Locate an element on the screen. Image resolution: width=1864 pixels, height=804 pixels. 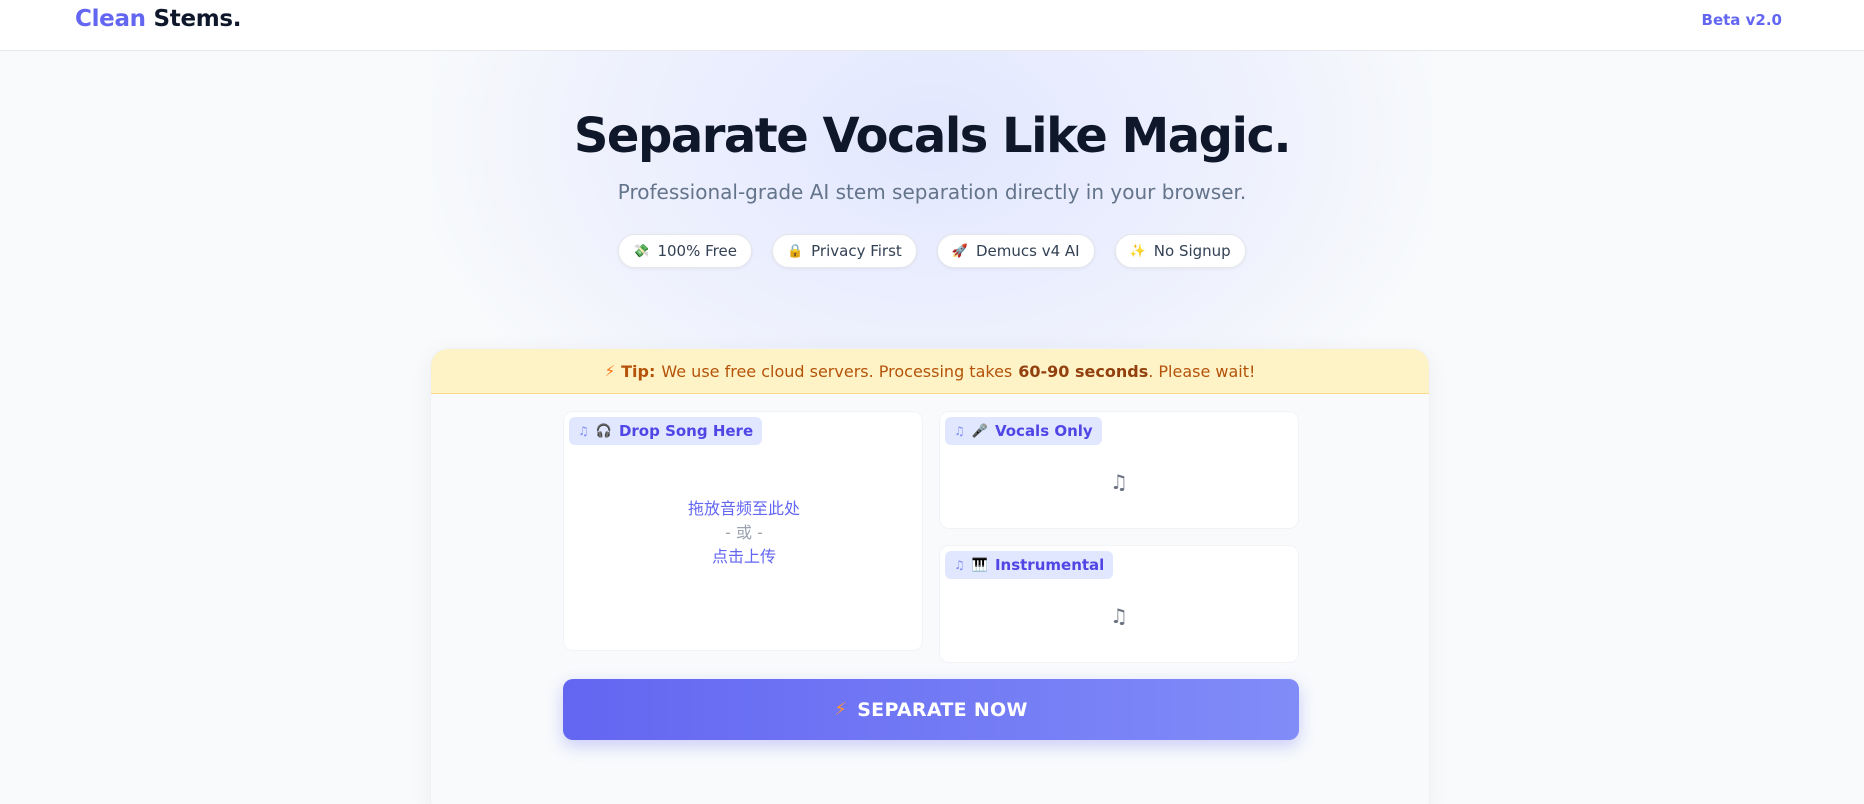
top-nav: Clean Stems. Beta v2.0 is located at coordinates (932, 25).